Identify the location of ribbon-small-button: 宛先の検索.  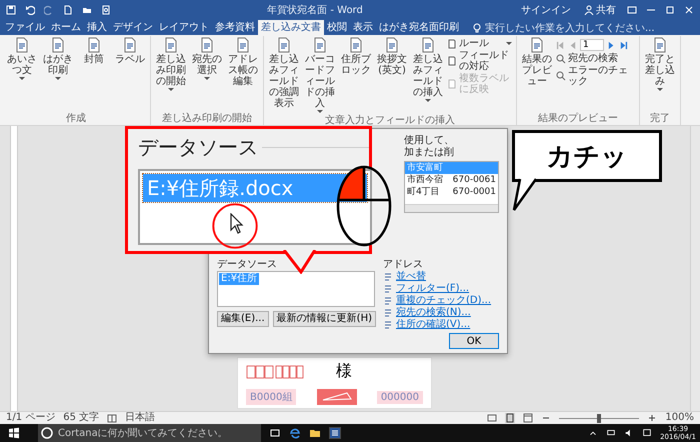
(594, 58).